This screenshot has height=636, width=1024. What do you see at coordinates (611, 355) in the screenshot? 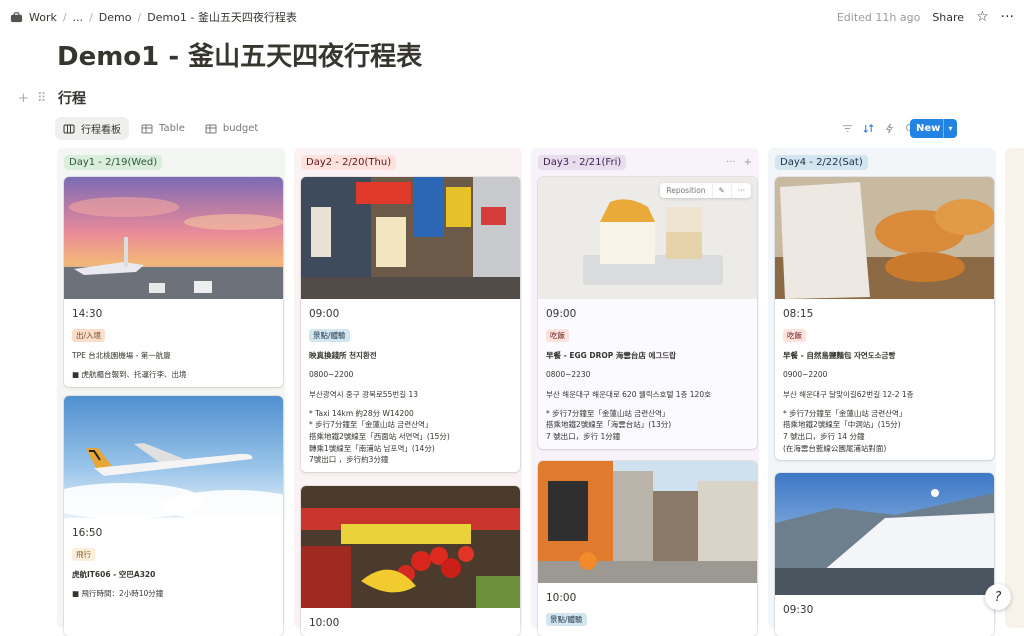
I see `card-name: 早餐 - EGG DROP 海雲台店 에그드랍` at bounding box center [611, 355].